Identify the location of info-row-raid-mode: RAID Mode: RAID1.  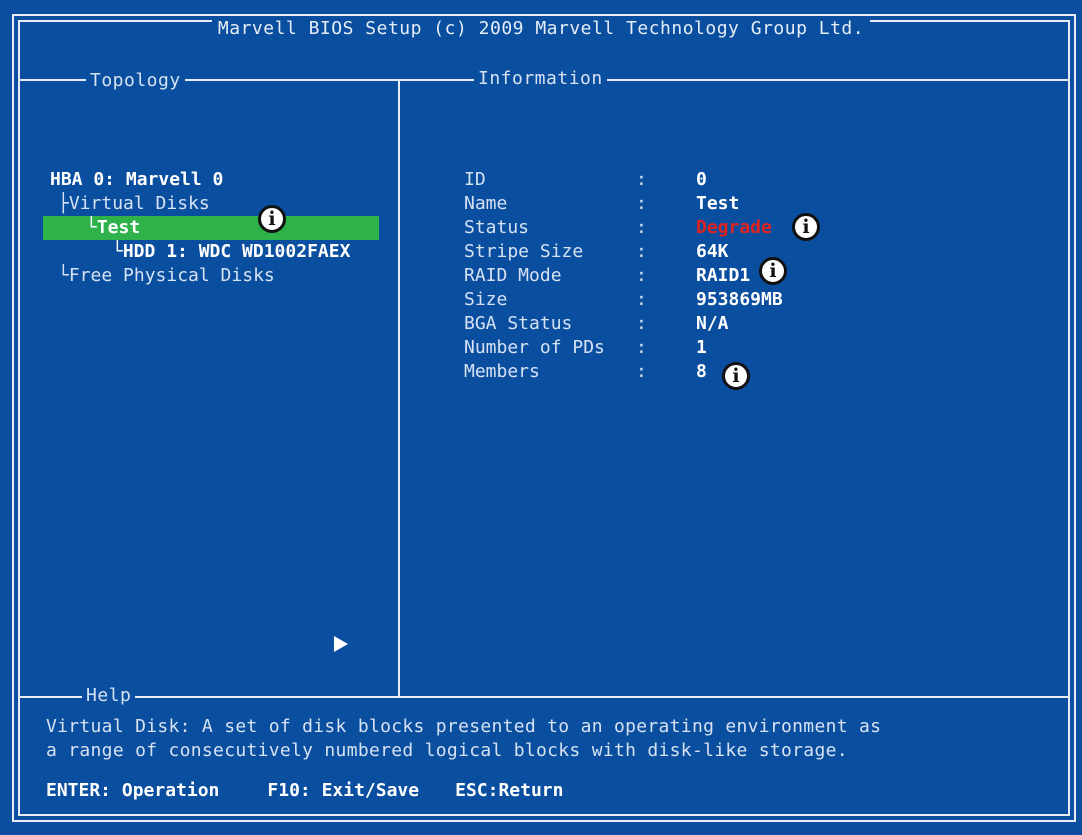
(607, 276).